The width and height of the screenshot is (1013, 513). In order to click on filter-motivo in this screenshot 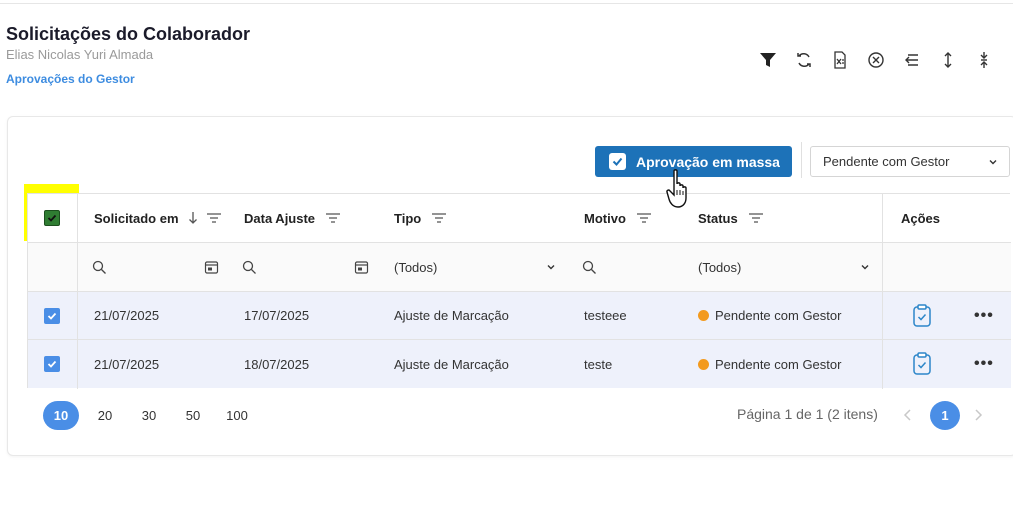, I will do `click(632, 267)`.